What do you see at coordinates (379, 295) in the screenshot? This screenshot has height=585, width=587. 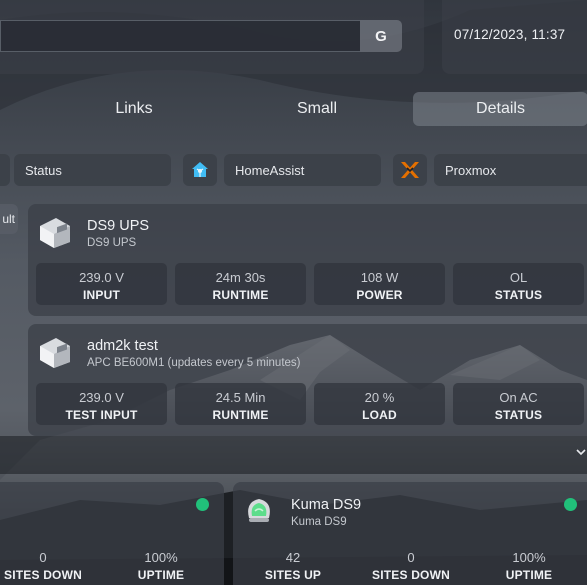 I see `stat-label: POWER` at bounding box center [379, 295].